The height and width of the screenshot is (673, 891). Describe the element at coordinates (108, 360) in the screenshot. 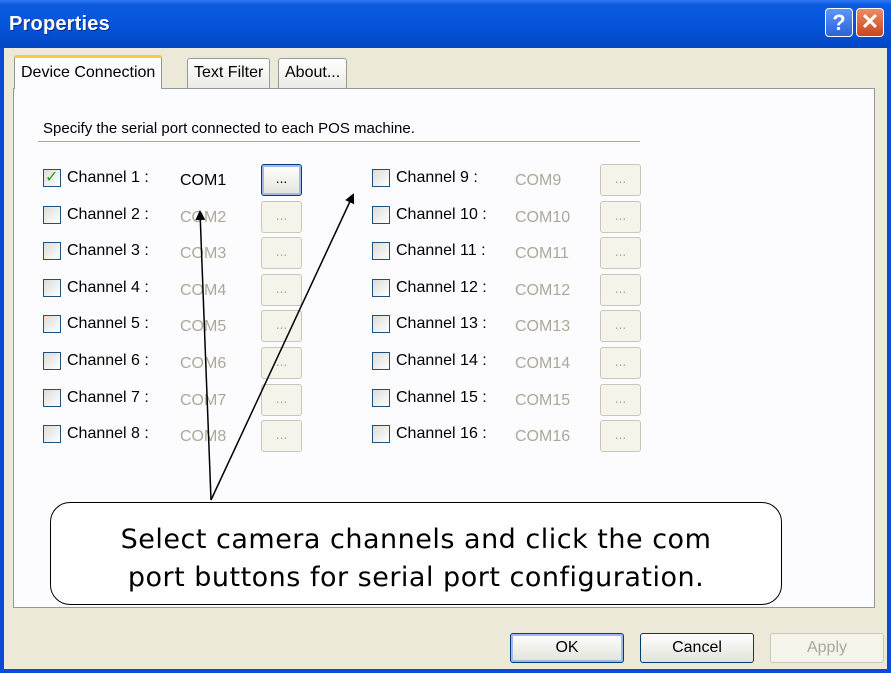

I see `channel-6-label: Channel 6 :` at that location.